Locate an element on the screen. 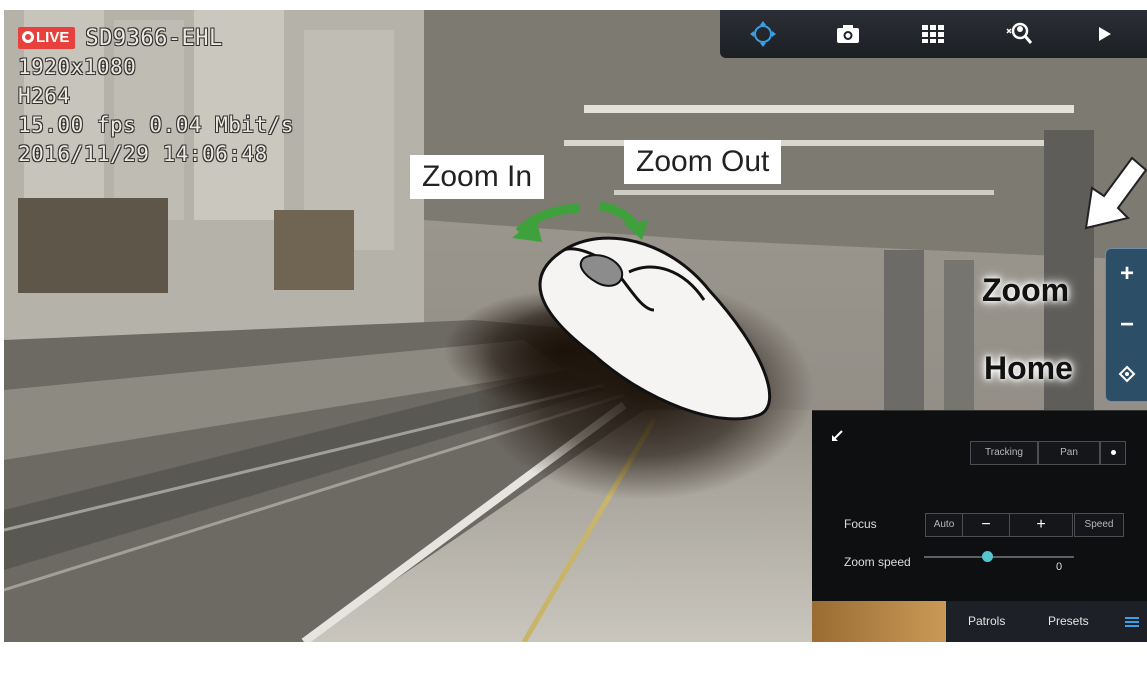 Image resolution: width=1147 pixels, height=675 pixels. play-button is located at coordinates (1104, 34).